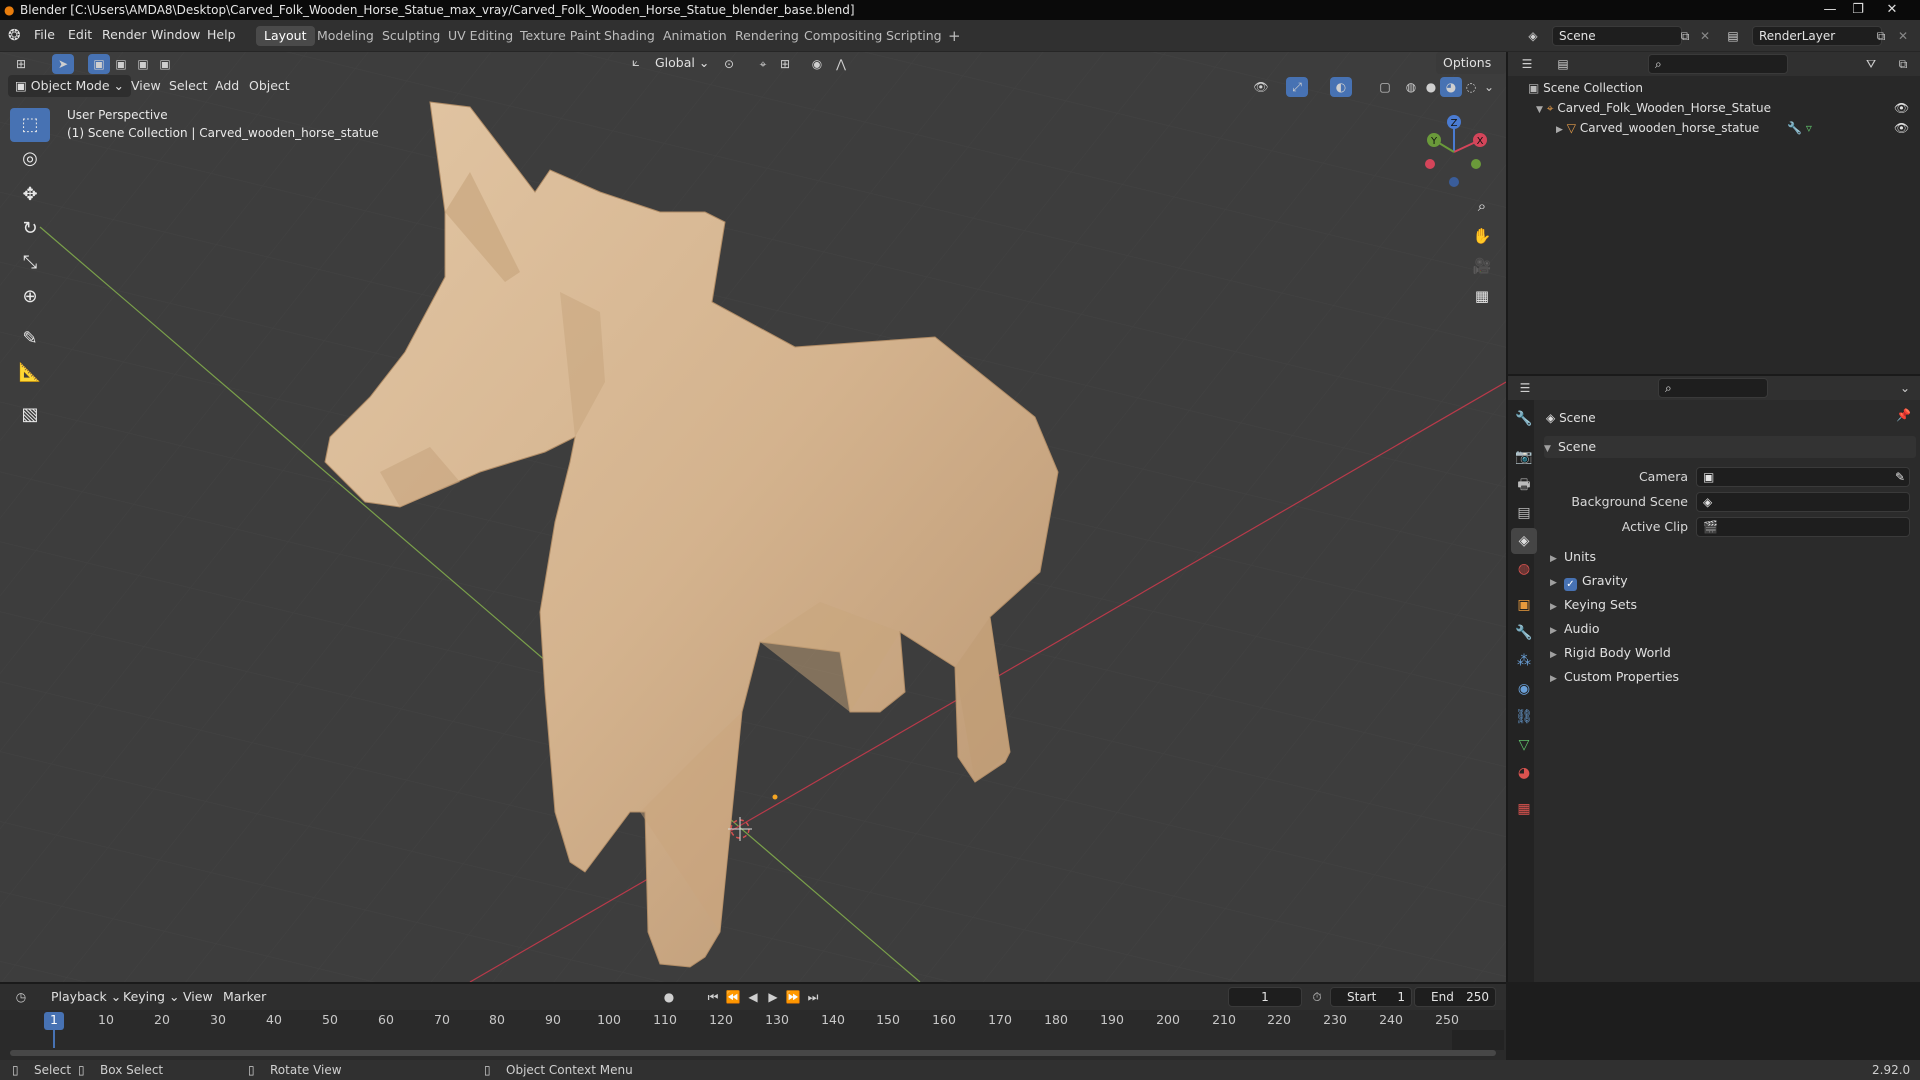 The height and width of the screenshot is (1080, 1920). I want to click on display-mode-icon: ▤, so click(1563, 64).